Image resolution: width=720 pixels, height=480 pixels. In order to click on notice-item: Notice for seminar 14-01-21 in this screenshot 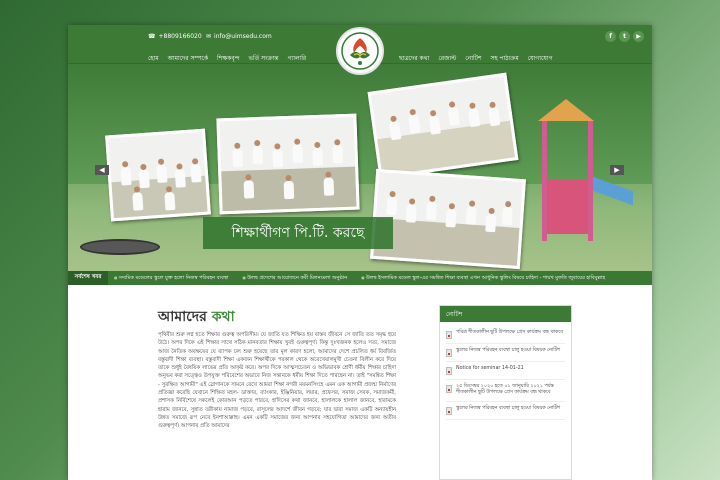, I will do `click(505, 371)`.